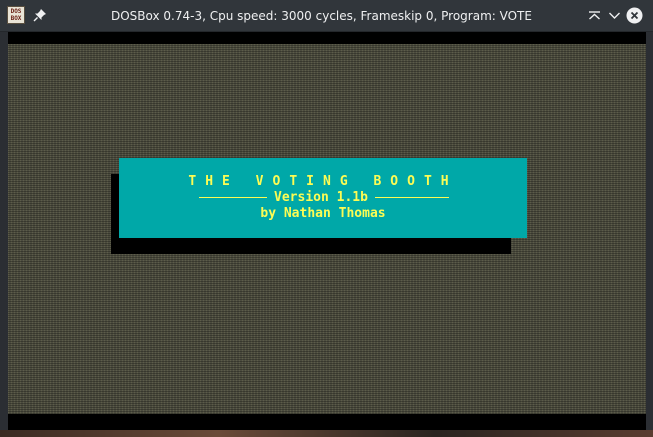  I want to click on chevron-up-icon, so click(594, 15).